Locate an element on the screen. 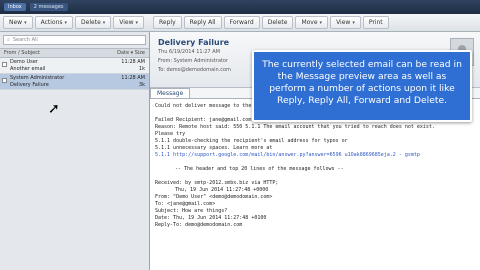 The height and width of the screenshot is (270, 480). new-button: New ▾ is located at coordinates (18, 22).